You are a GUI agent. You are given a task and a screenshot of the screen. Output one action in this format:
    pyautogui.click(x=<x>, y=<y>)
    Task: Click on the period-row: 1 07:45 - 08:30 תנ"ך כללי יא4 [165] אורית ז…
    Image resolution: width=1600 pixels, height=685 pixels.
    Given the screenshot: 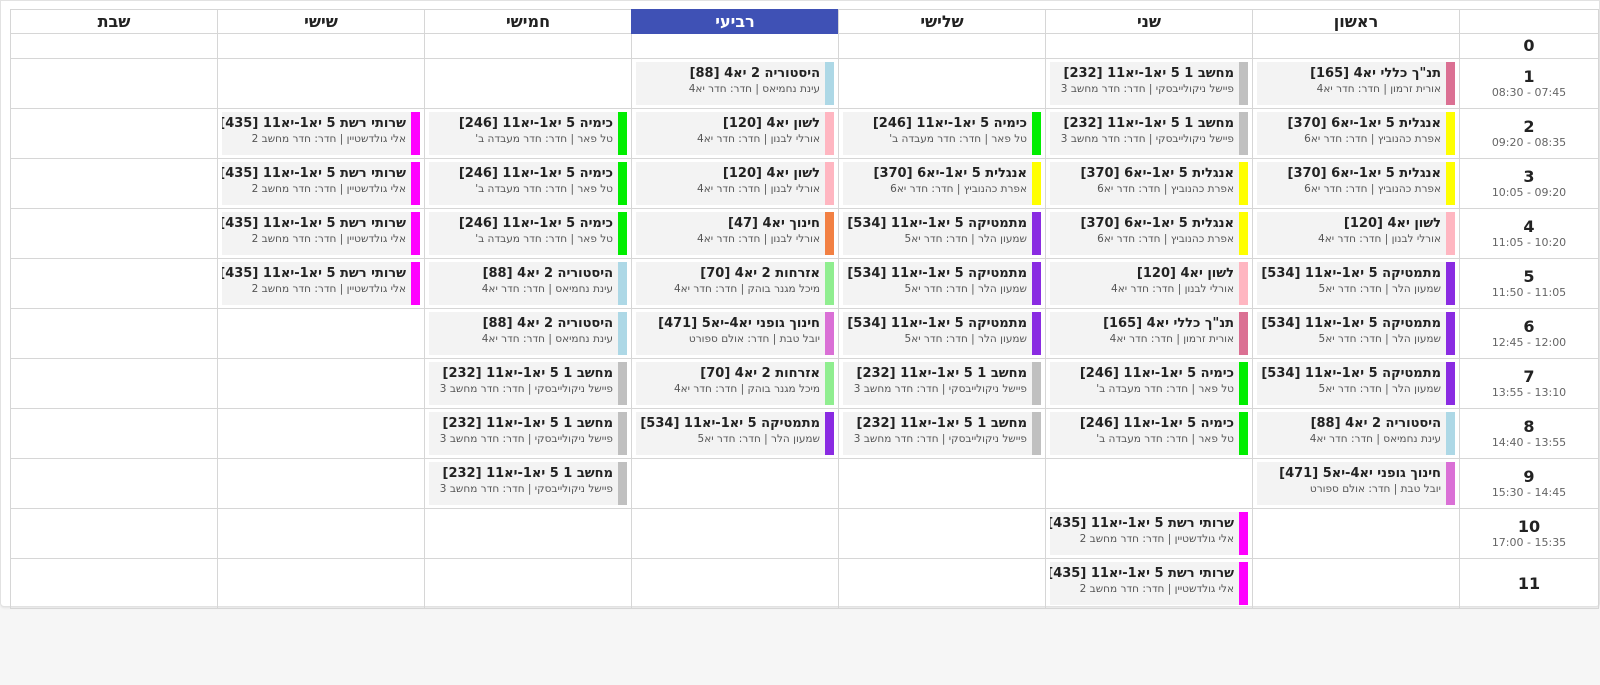 What is the action you would take?
    pyautogui.click(x=804, y=83)
    